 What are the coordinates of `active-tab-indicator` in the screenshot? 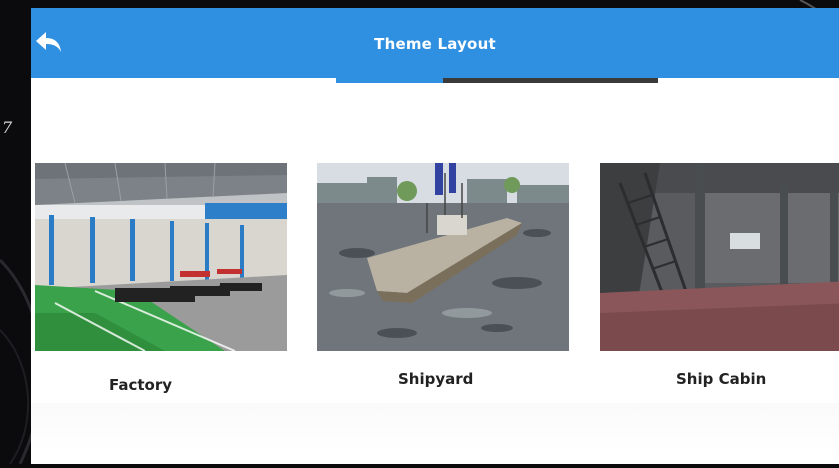 It's located at (390, 80).